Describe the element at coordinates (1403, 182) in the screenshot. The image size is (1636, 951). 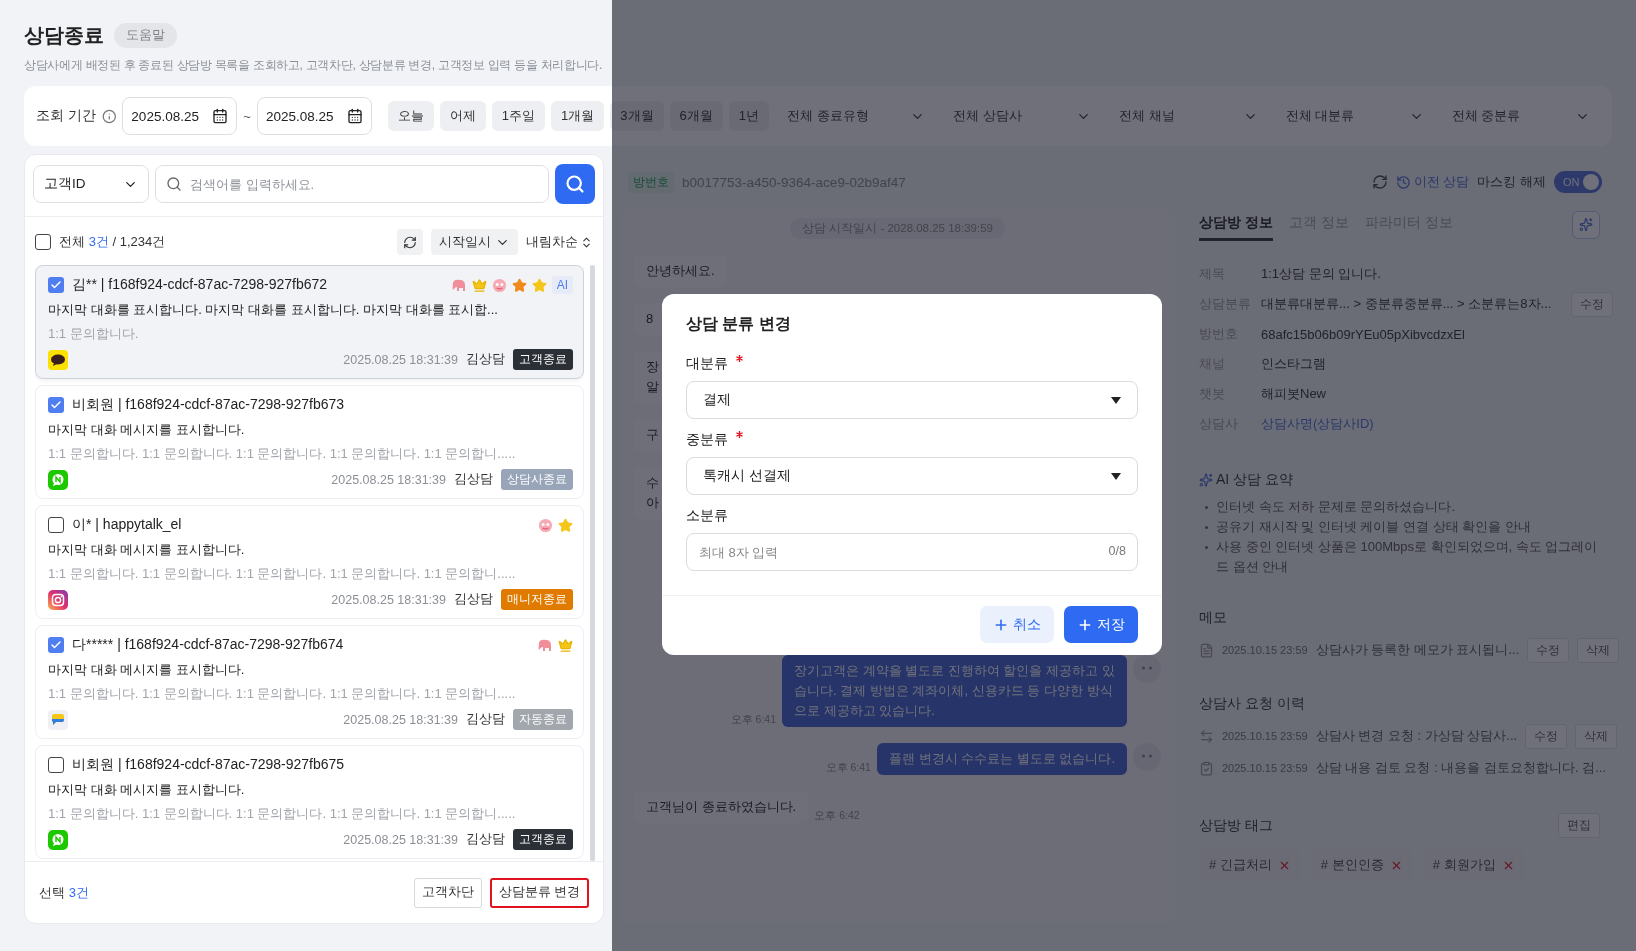
I see `history-icon` at that location.